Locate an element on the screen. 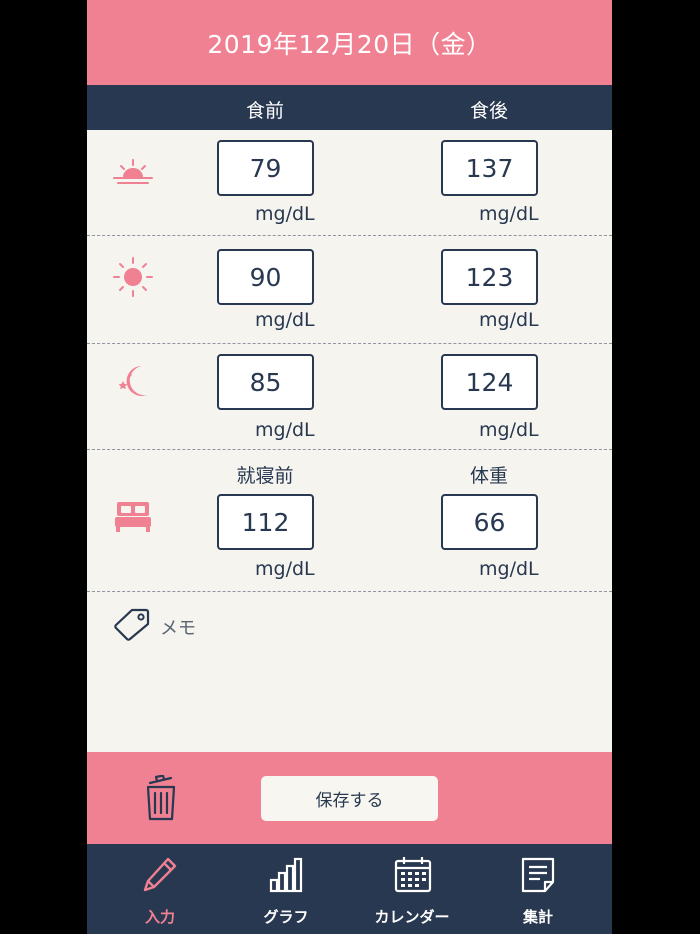 Image resolution: width=700 pixels, height=934 pixels. row-morning: 79 137 mg/dL mg/dL is located at coordinates (349, 182).